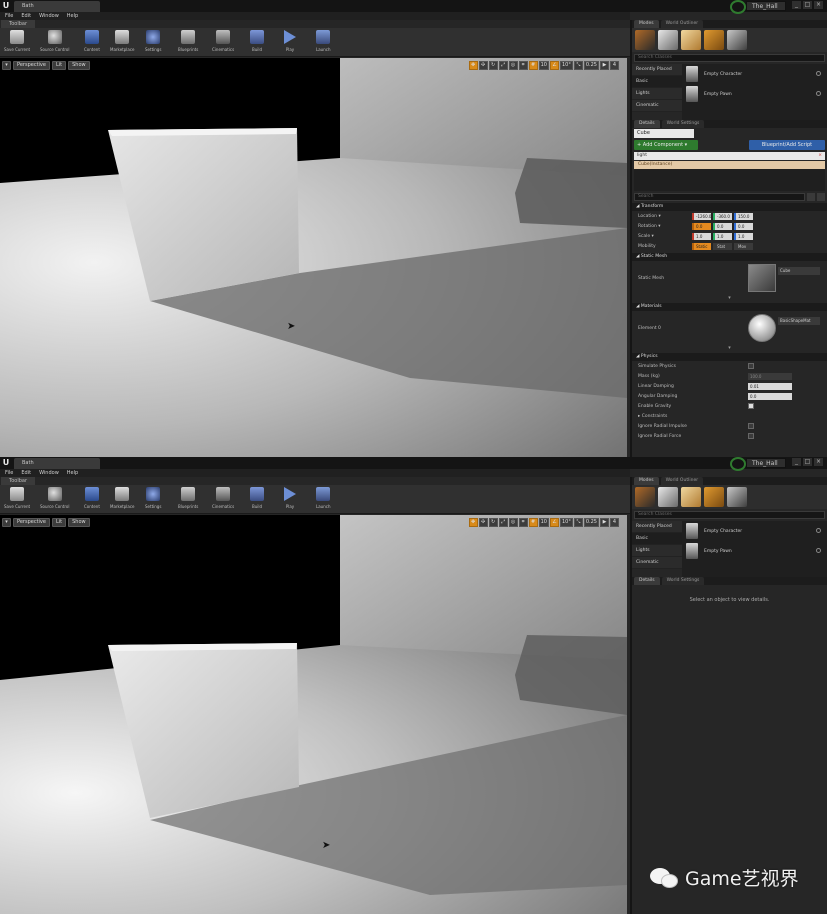  I want to click on mesh-thumbnail, so click(762, 278).